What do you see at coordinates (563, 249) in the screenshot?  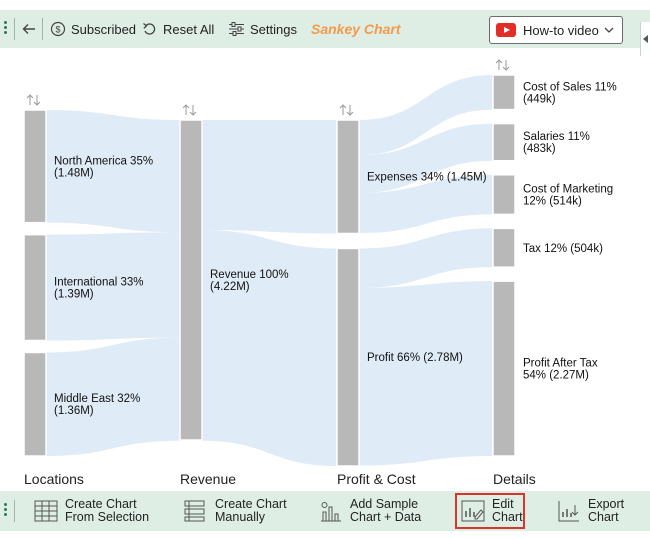 I see `sankey-node-label-tax: Tax 12% (504k)` at bounding box center [563, 249].